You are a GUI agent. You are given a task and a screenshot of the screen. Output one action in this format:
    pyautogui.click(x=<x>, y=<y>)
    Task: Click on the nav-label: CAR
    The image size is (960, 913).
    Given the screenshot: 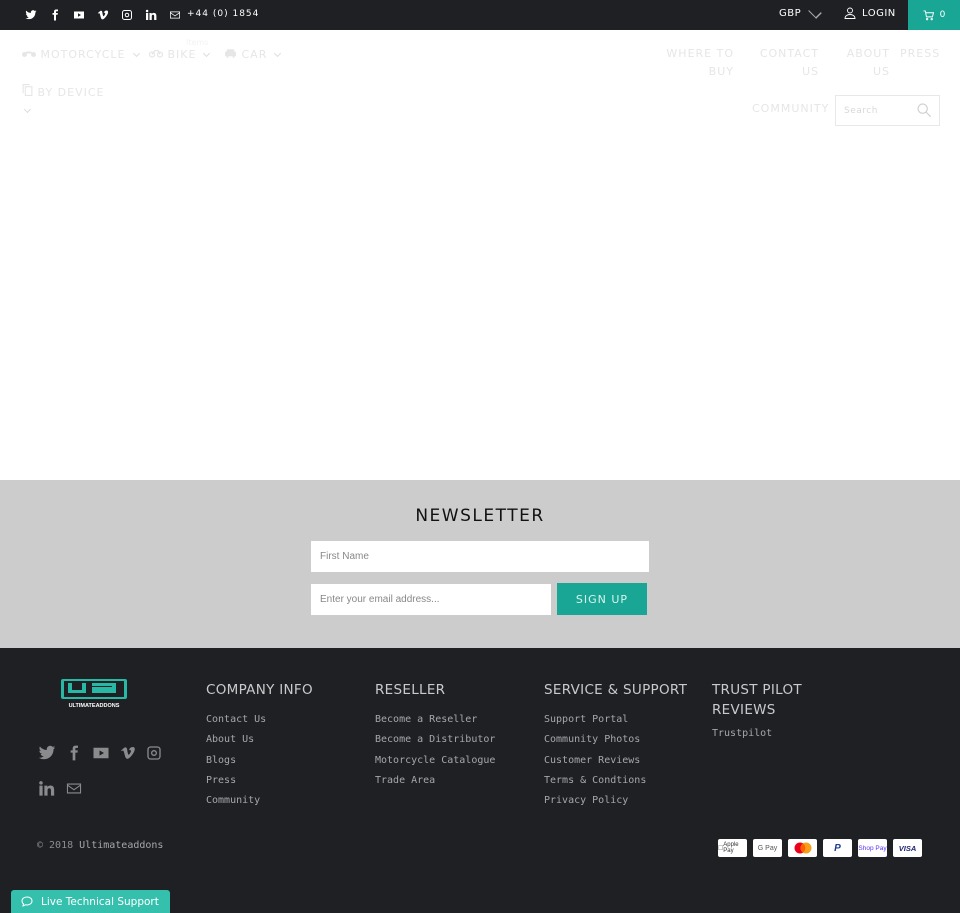 What is the action you would take?
    pyautogui.click(x=254, y=54)
    